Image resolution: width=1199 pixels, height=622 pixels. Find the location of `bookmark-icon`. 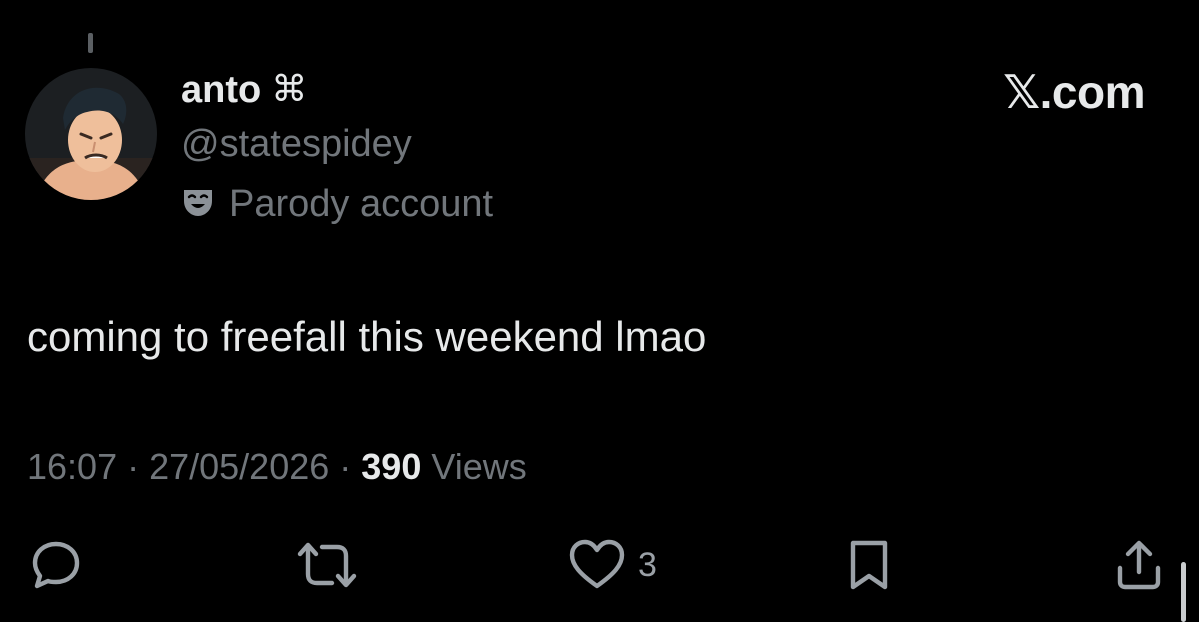

bookmark-icon is located at coordinates (869, 565).